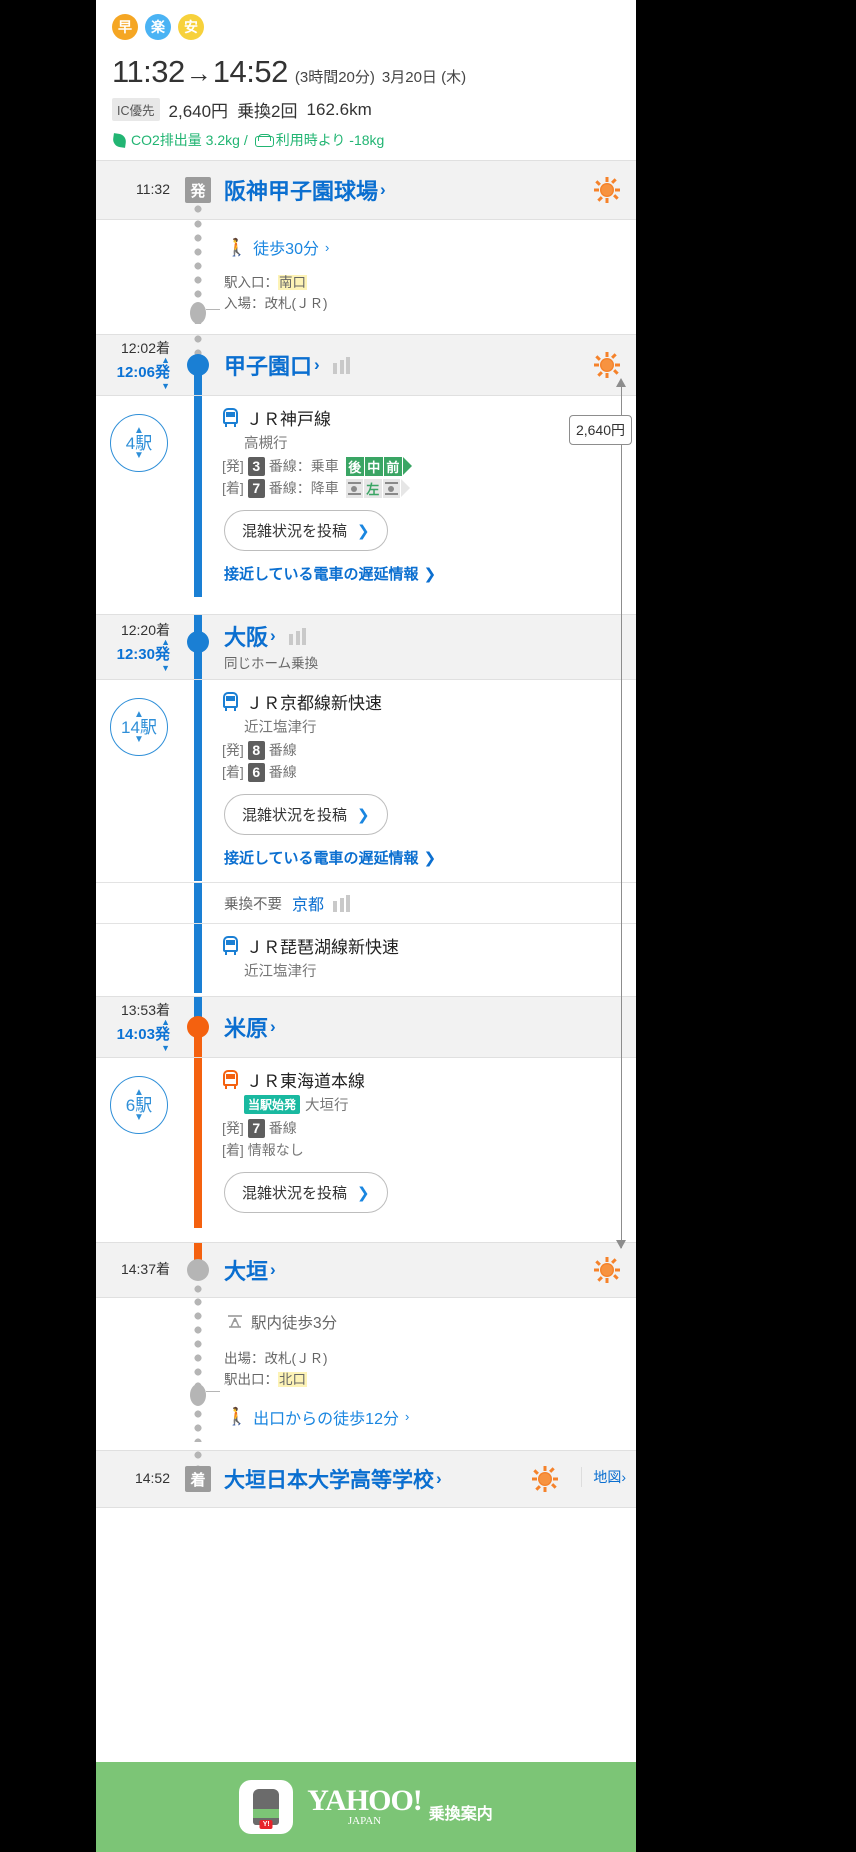  I want to click on train-2b-line: ＪＲ琵琶湖線新快速, so click(425, 945).